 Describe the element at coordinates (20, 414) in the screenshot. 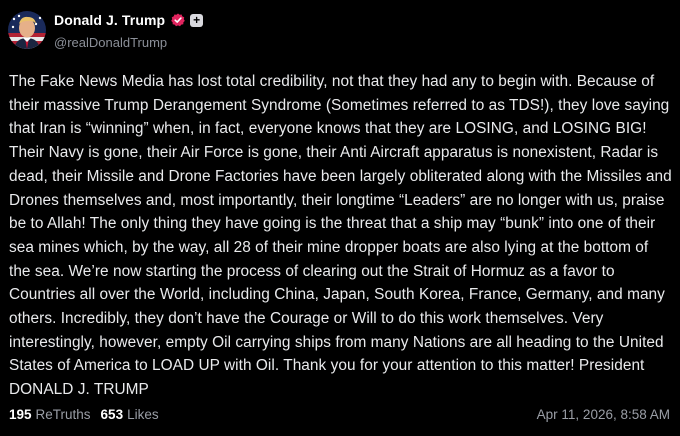

I see `retruths-count: 195` at that location.